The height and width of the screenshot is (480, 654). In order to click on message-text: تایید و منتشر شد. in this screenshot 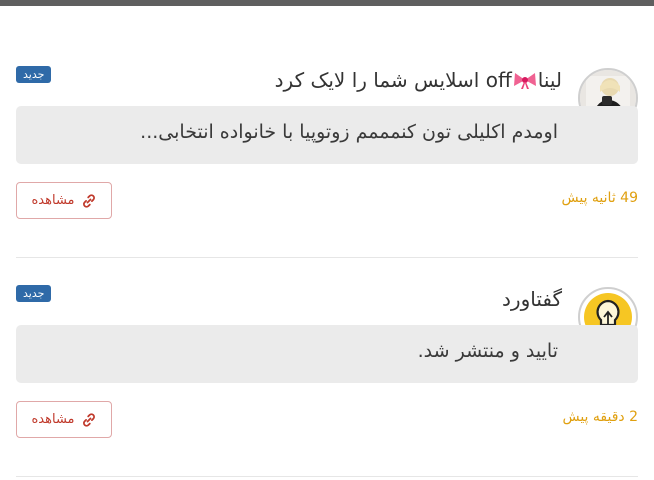, I will do `click(487, 351)`.